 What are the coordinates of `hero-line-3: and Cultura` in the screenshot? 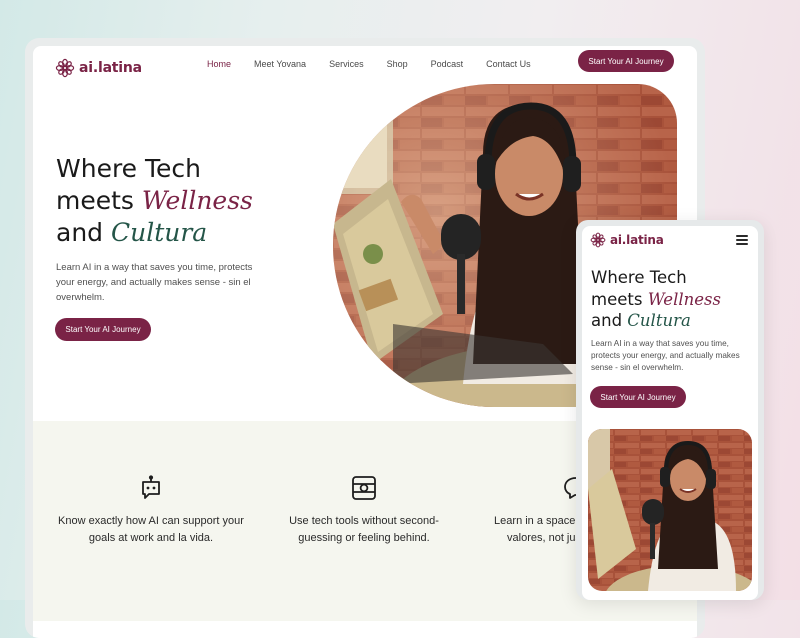 It's located at (154, 233).